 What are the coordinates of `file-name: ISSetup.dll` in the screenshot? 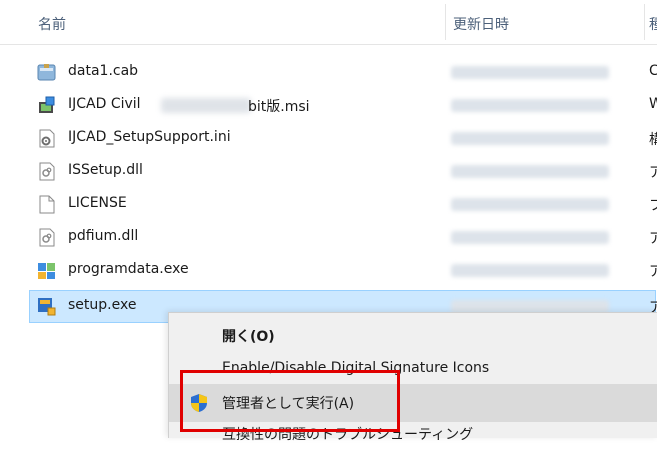 It's located at (105, 170).